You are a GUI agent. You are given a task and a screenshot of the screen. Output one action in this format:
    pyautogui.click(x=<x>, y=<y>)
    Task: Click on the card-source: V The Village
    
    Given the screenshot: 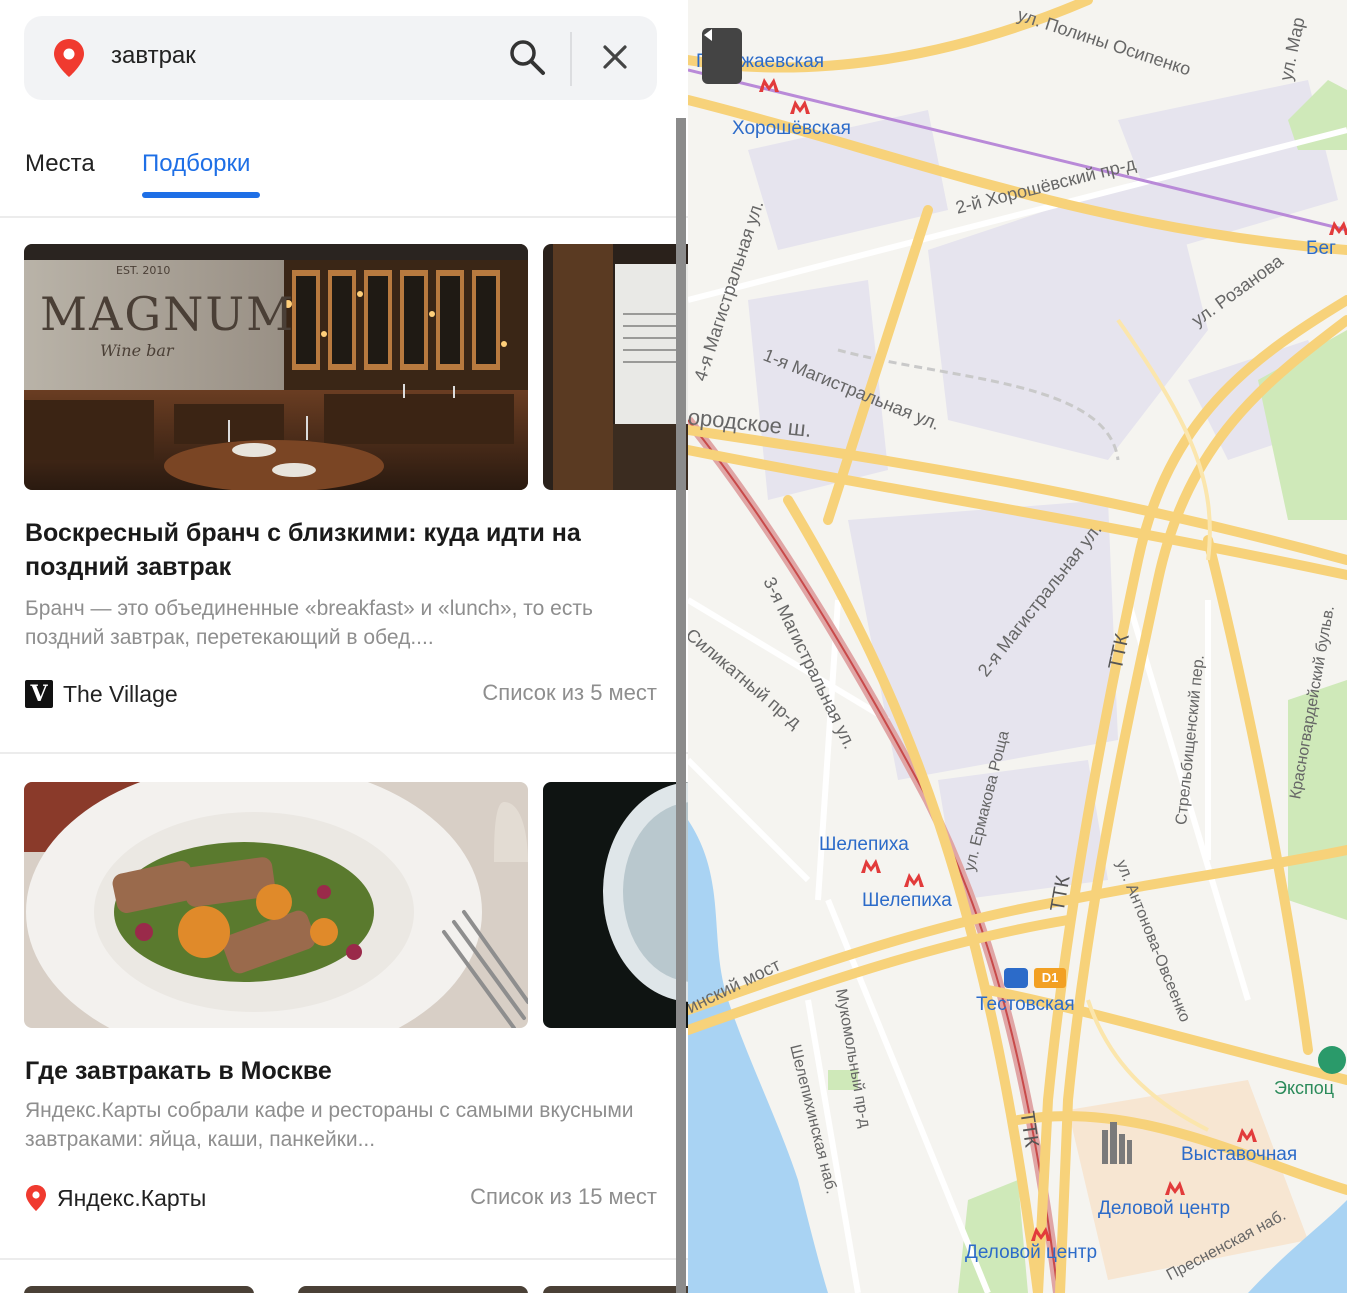 What is the action you would take?
    pyautogui.click(x=101, y=694)
    